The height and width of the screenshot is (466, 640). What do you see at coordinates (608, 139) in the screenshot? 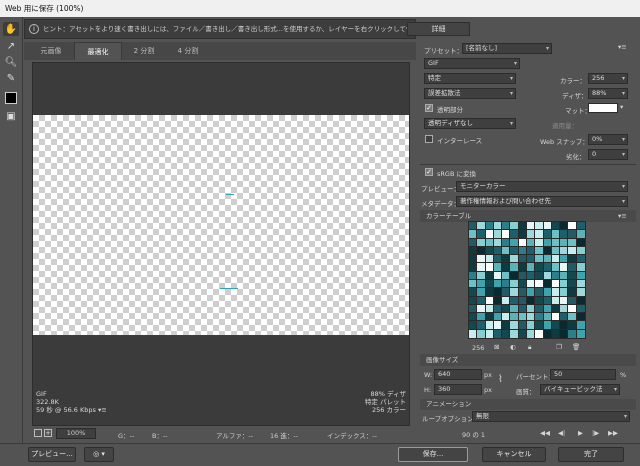
I see `web-snap-select: 0%` at bounding box center [608, 139].